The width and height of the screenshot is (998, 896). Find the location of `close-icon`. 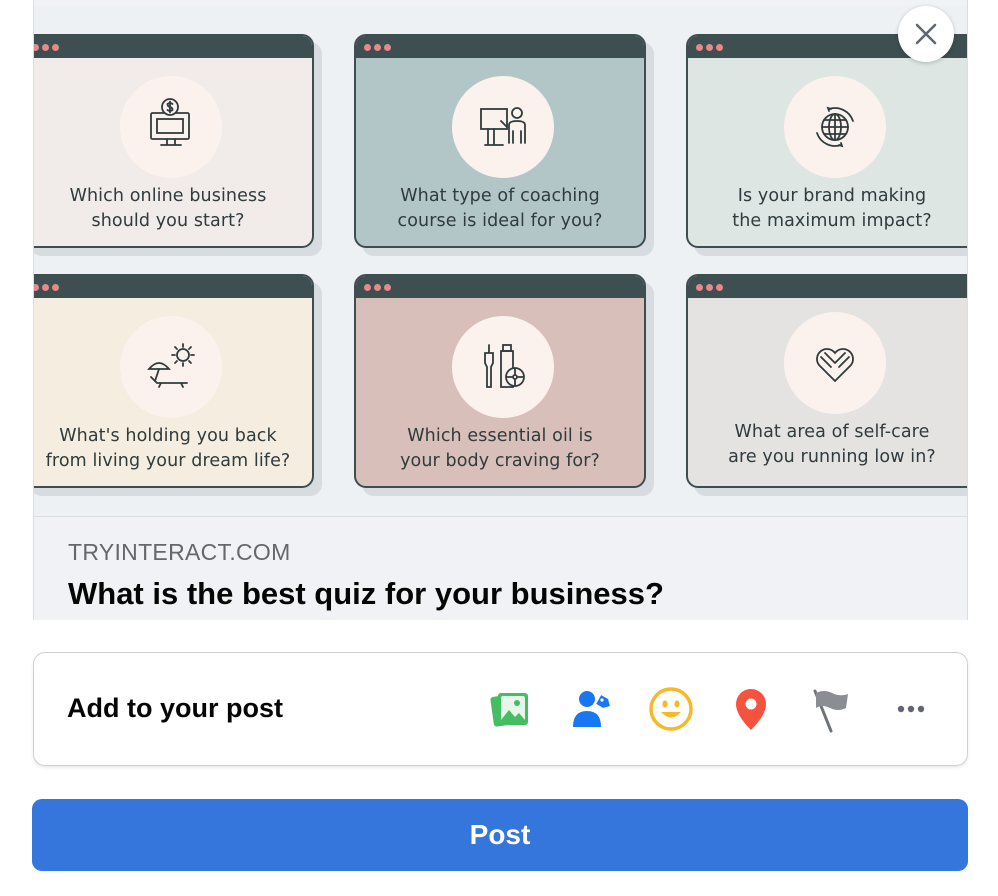

close-icon is located at coordinates (926, 34).